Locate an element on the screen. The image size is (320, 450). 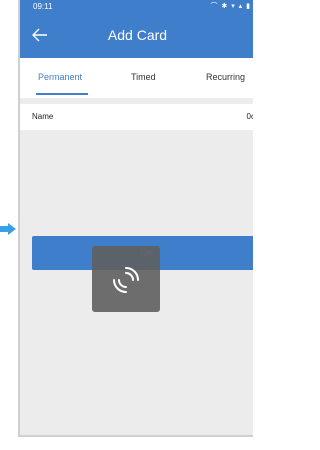
tab-bar: Permanent Timed Recurring is located at coordinates (136, 78).